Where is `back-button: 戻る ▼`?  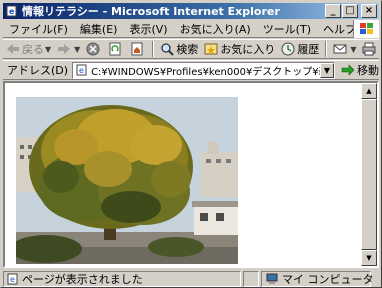
back-button: 戻る ▼ is located at coordinates (28, 49).